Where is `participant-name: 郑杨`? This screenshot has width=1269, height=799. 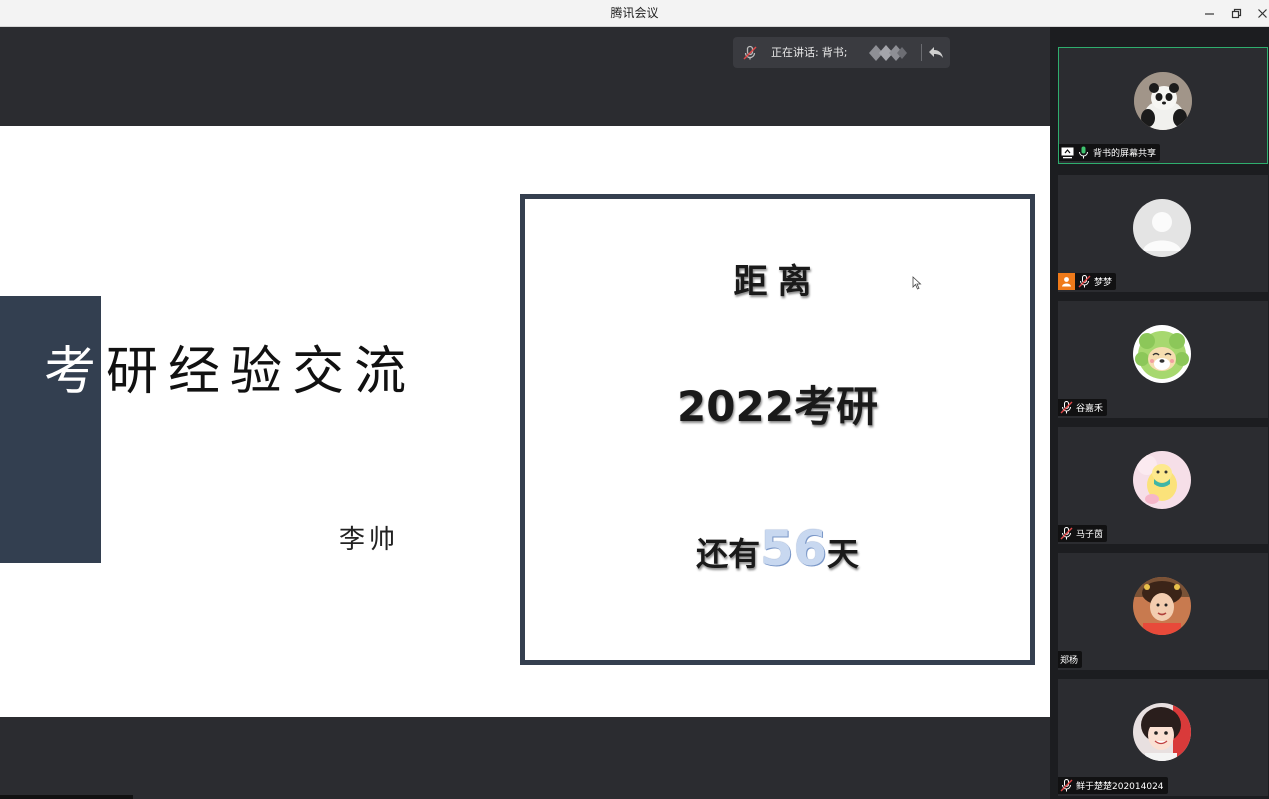 participant-name: 郑杨 is located at coordinates (1069, 661).